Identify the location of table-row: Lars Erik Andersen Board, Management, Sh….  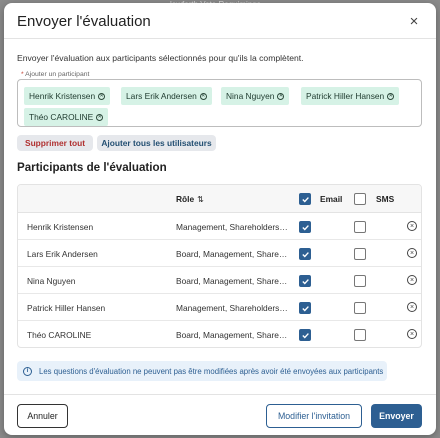
(219, 253).